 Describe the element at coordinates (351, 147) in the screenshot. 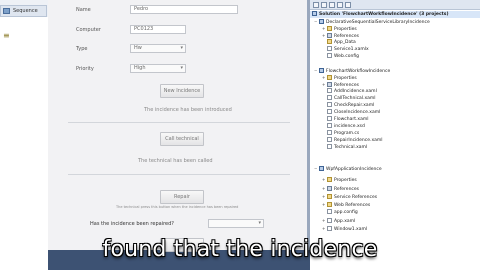

I see `tree-item-label: Technical.xaml` at that location.